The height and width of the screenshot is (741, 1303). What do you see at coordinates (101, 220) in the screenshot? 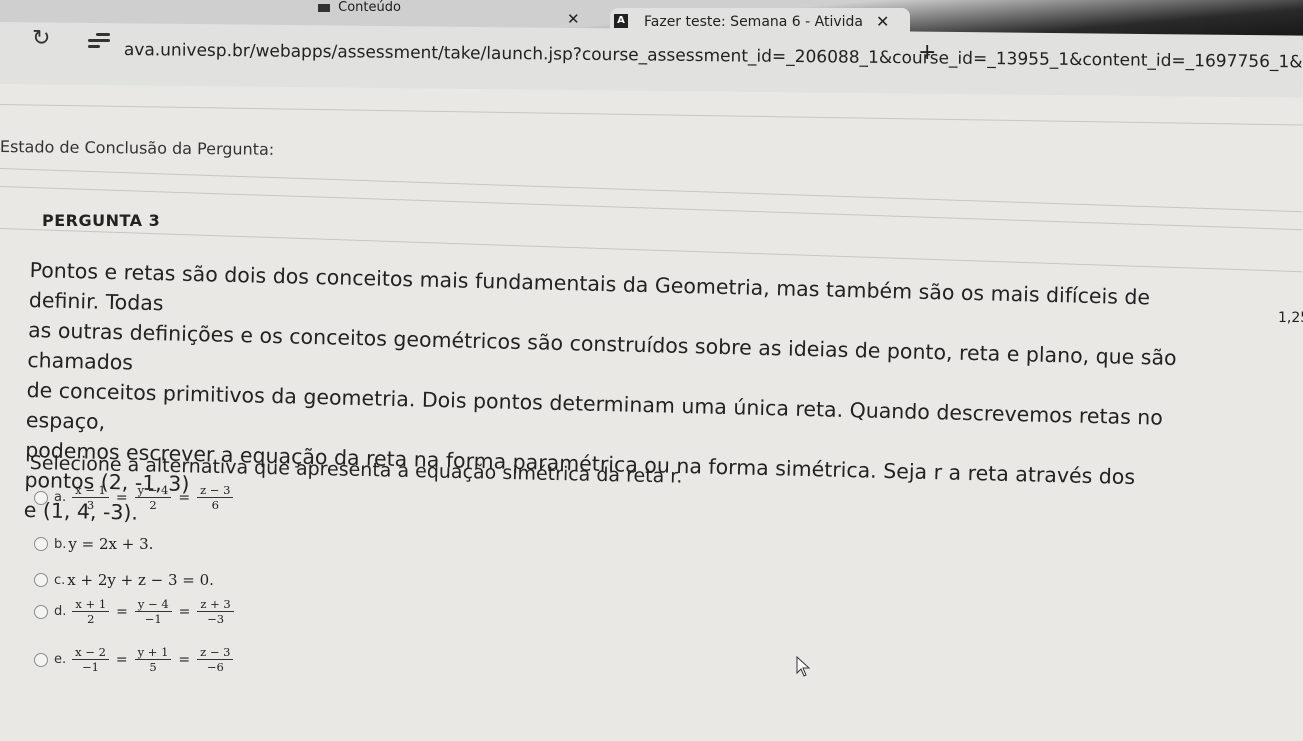
I see `question-title: PERGUNTA 3` at bounding box center [101, 220].